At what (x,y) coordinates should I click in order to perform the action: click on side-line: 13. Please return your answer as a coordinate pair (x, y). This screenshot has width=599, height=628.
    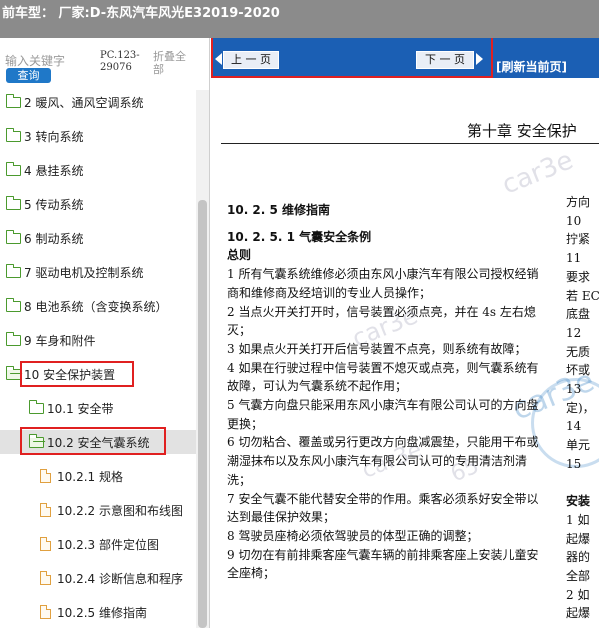
    Looking at the image, I should click on (574, 389).